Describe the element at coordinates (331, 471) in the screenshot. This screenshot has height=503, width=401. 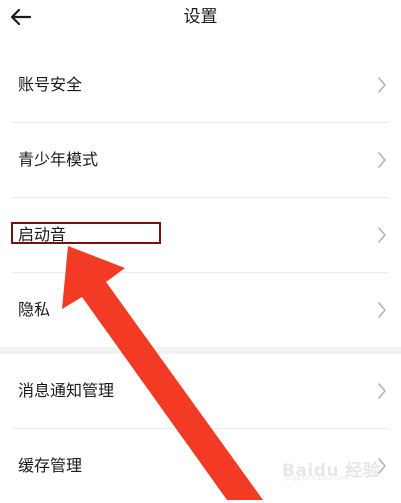
I see `watermark-logo: Baidu 经验 jingyan.baidu.com` at that location.